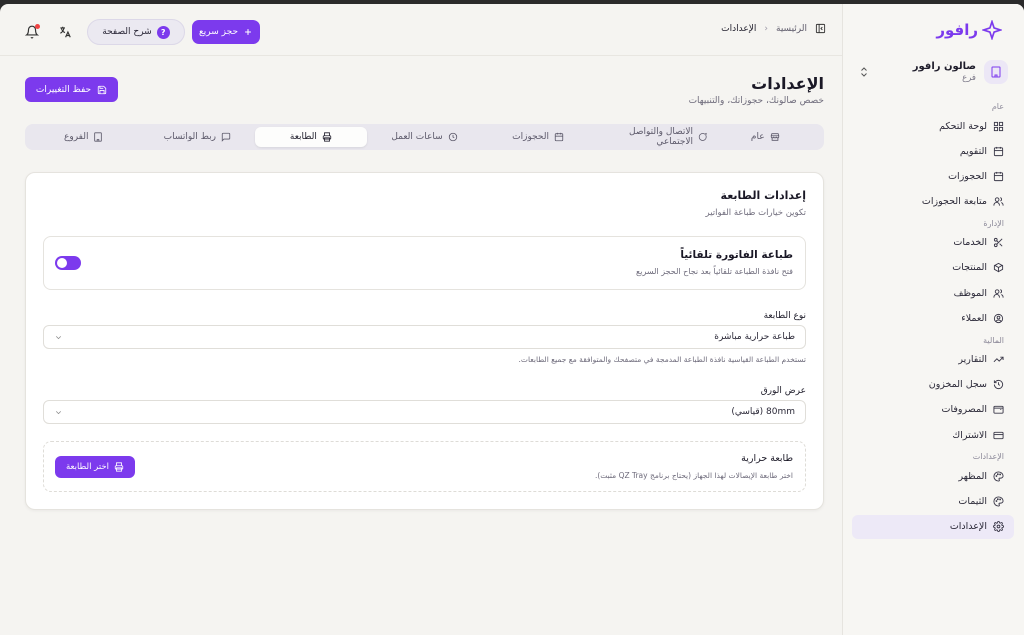 This screenshot has width=1024, height=635. What do you see at coordinates (998, 318) in the screenshot?
I see `user-circle-icon` at bounding box center [998, 318].